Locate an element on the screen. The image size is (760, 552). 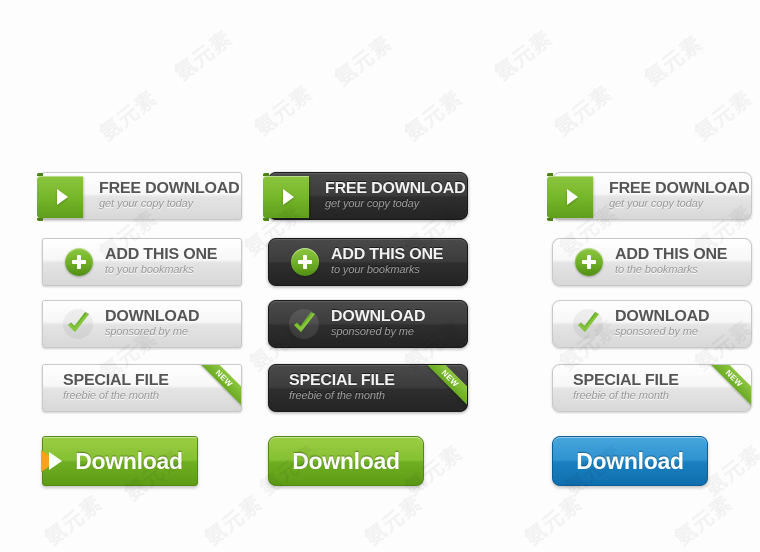
column-dark-rounded-download-big-button: Download is located at coordinates (346, 461).